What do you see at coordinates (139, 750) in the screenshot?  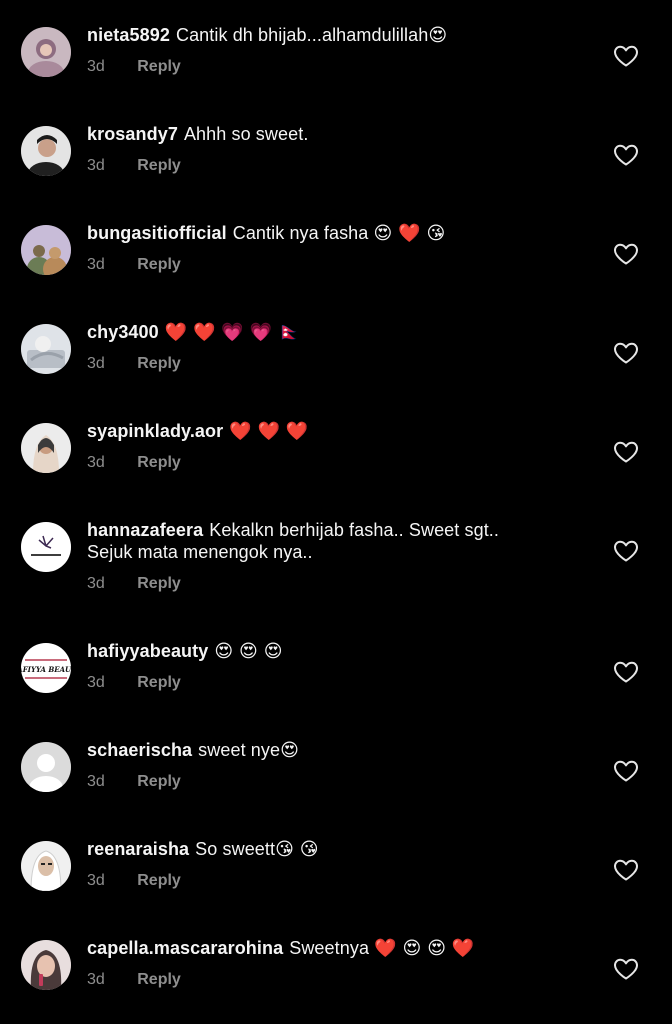 I see `username: schaerischa` at bounding box center [139, 750].